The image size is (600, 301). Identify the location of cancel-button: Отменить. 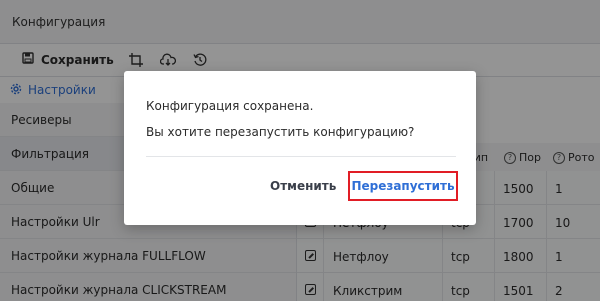
(303, 186).